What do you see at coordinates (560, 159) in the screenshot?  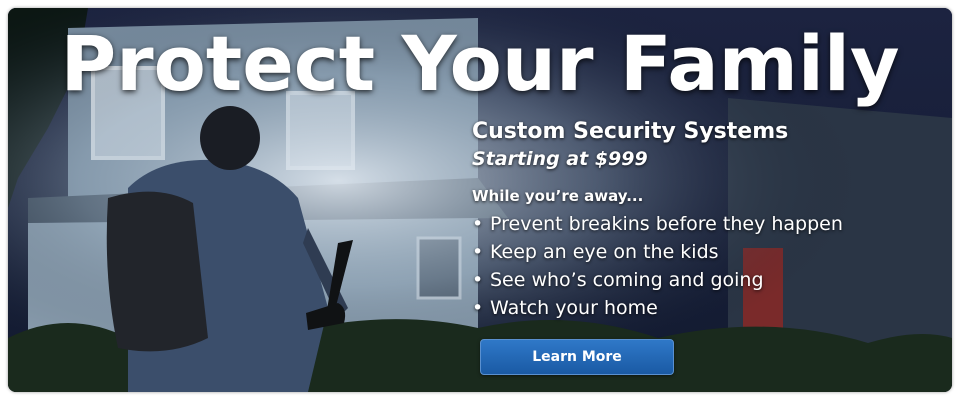 I see `price-line: Starting at $999` at bounding box center [560, 159].